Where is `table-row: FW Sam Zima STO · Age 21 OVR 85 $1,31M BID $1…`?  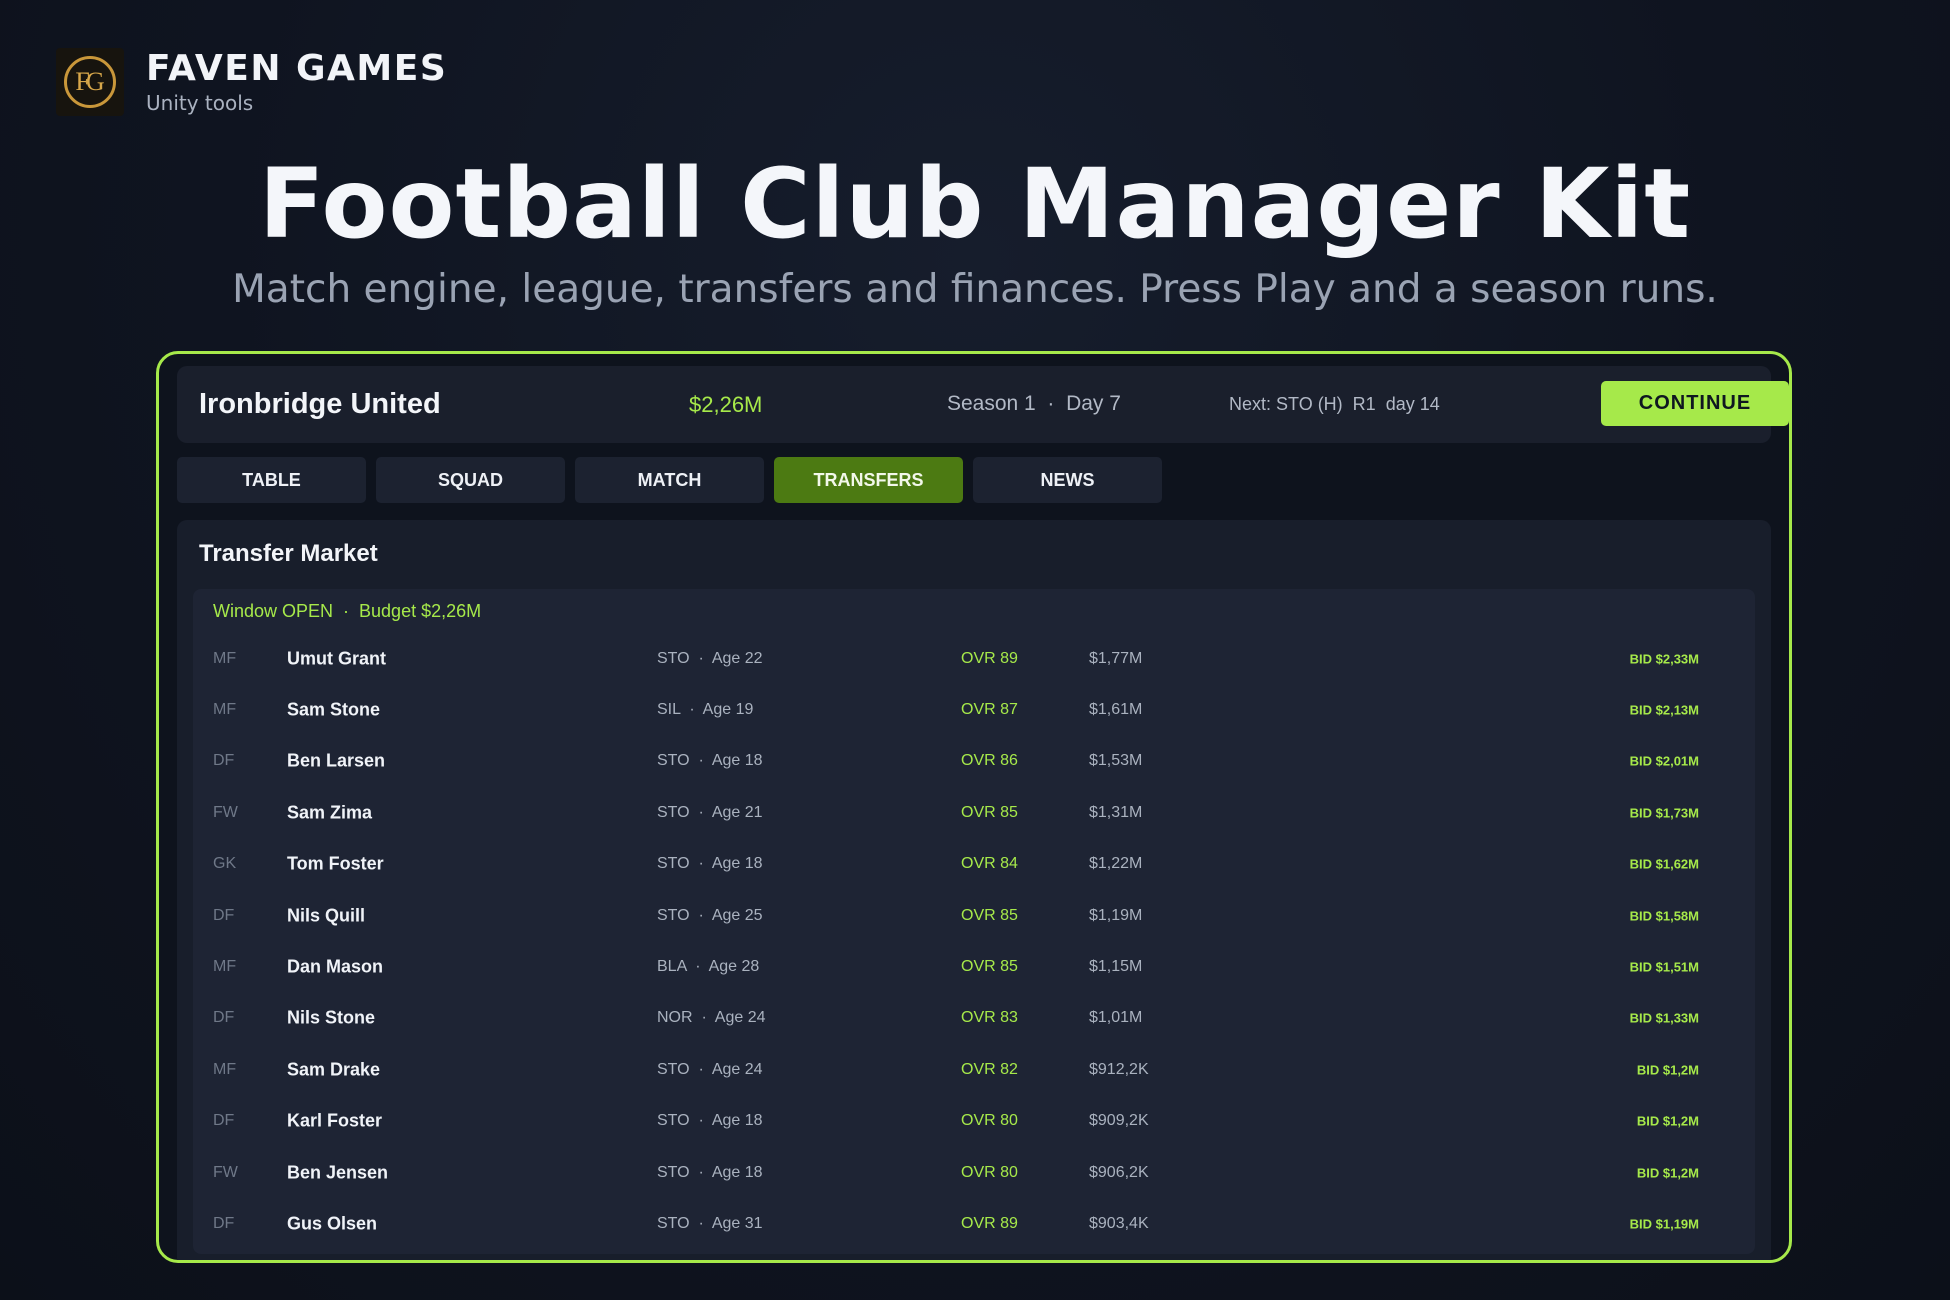
table-row: FW Sam Zima STO · Age 21 OVR 85 $1,31M BID $1… is located at coordinates (974, 812).